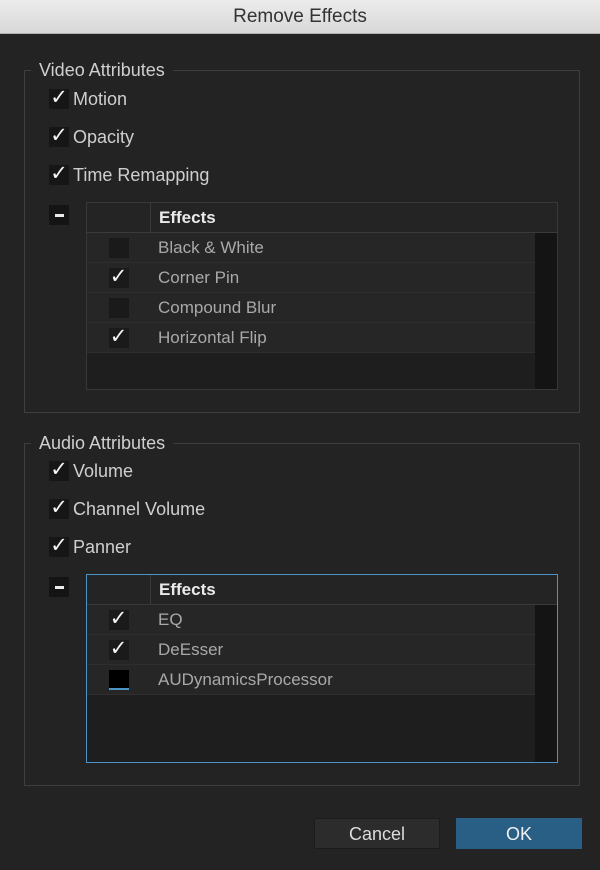 This screenshot has width=600, height=870. Describe the element at coordinates (211, 247) in the screenshot. I see `black-white-label: Black & White` at that location.